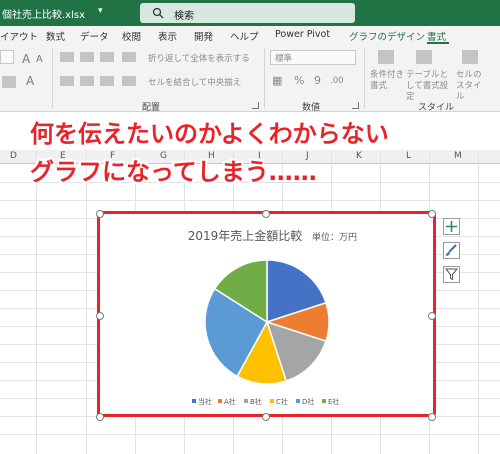 This screenshot has height=454, width=500. What do you see at coordinates (129, 57) in the screenshot?
I see `orientation-icon` at bounding box center [129, 57].